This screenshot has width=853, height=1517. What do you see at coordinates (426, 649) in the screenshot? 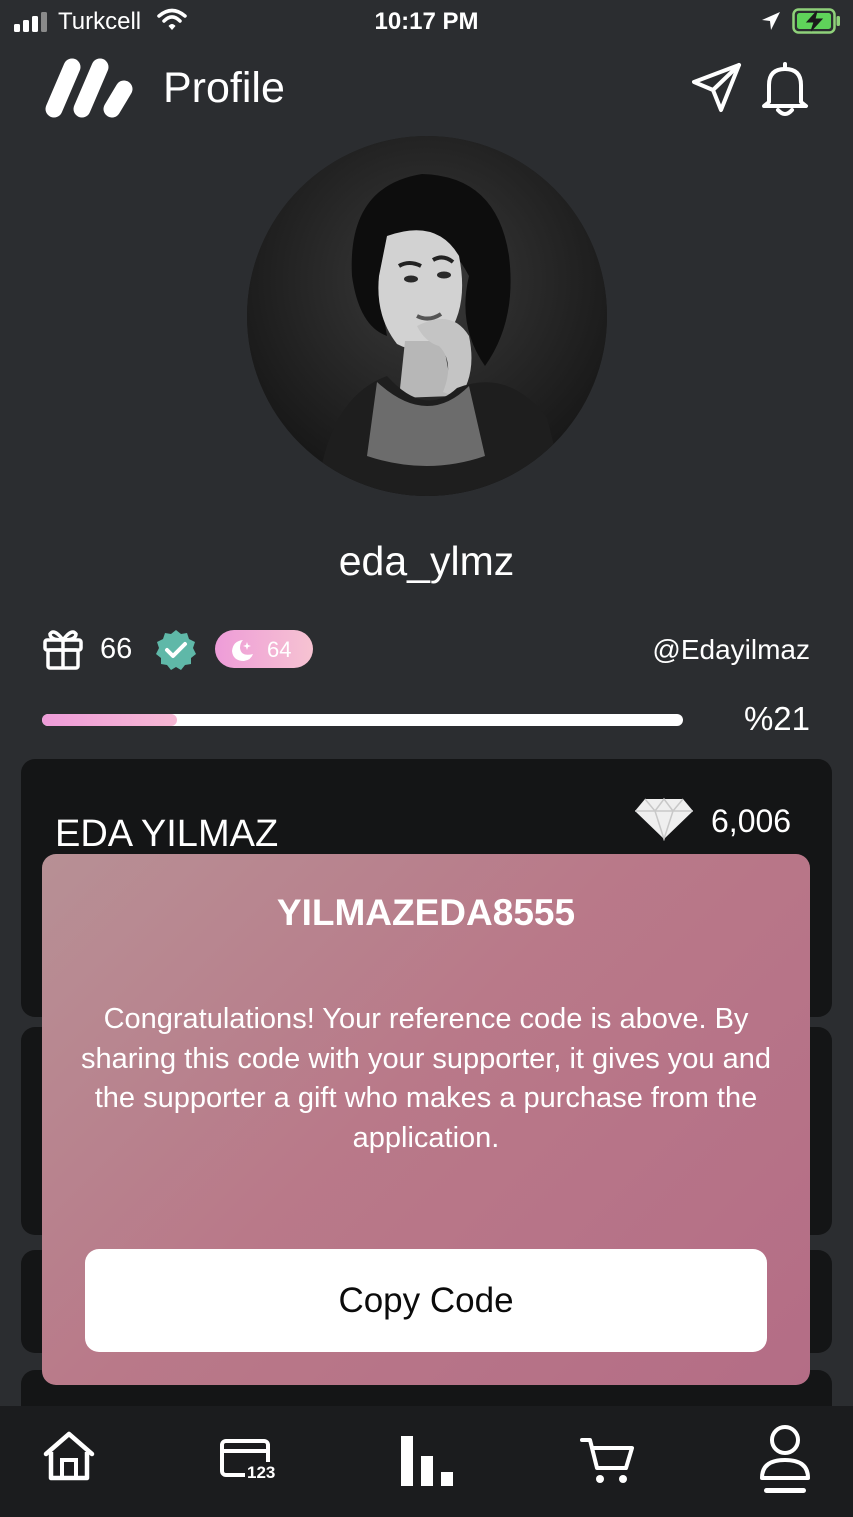
I see `profile-stats: 66 64 @Edayilmaz` at bounding box center [426, 649].